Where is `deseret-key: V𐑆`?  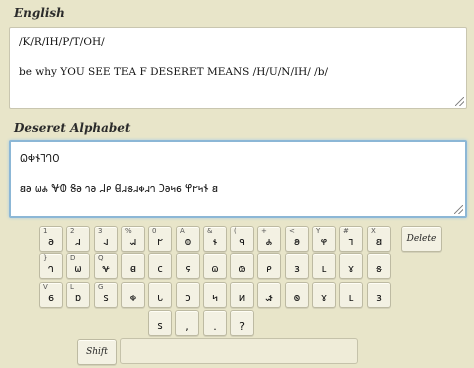
deseret-key: V𐑆 is located at coordinates (51, 295).